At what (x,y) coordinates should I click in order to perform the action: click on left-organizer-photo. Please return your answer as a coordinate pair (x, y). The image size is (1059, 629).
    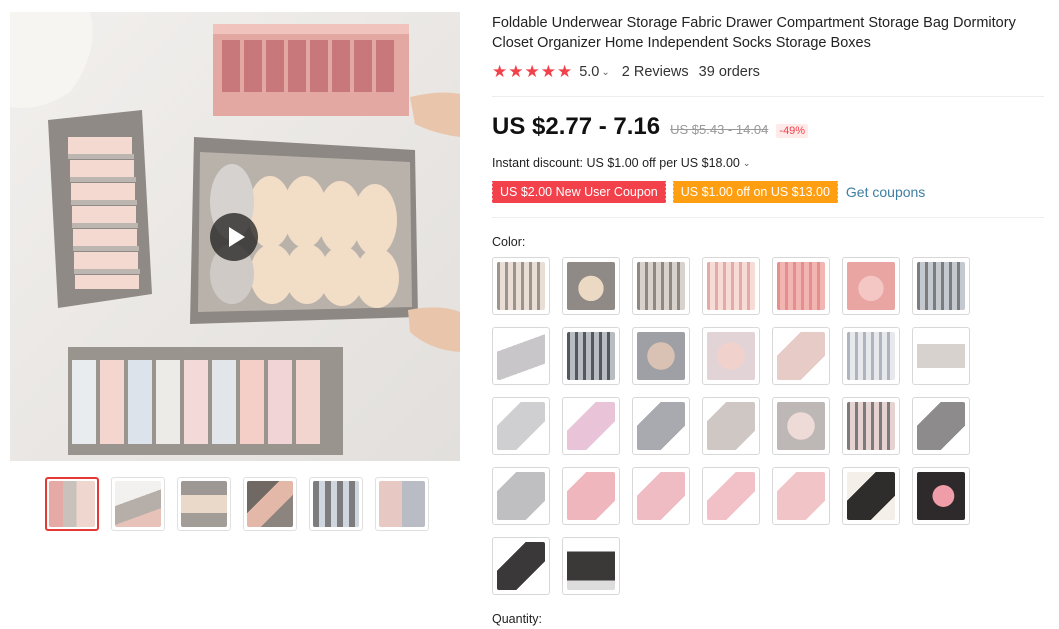
    Looking at the image, I should click on (100, 209).